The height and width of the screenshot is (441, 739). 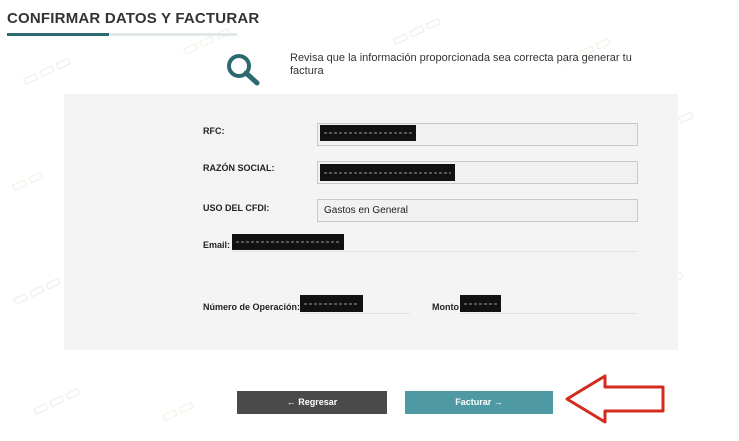 I want to click on monto-underline, so click(x=549, y=313).